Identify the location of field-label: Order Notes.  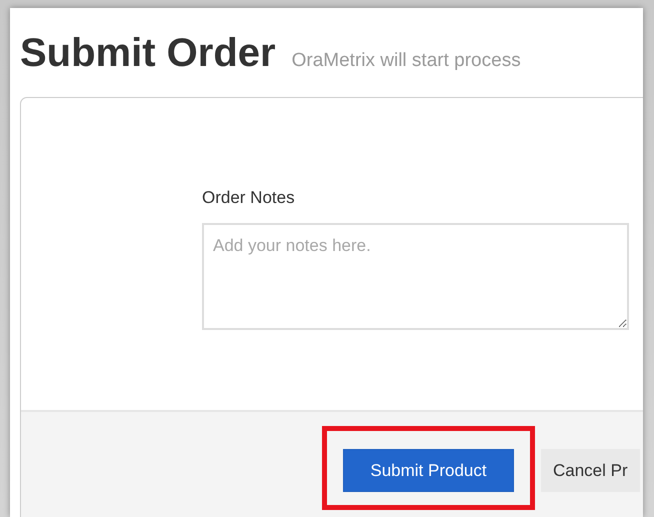
(249, 198).